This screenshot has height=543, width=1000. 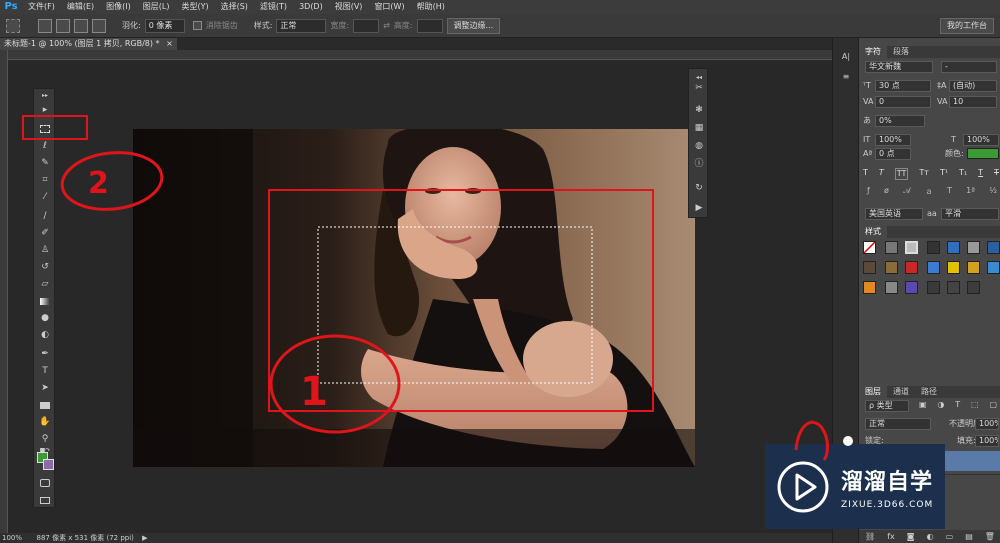 What do you see at coordinates (45, 405) in the screenshot?
I see `rectangle-tool-icon` at bounding box center [45, 405].